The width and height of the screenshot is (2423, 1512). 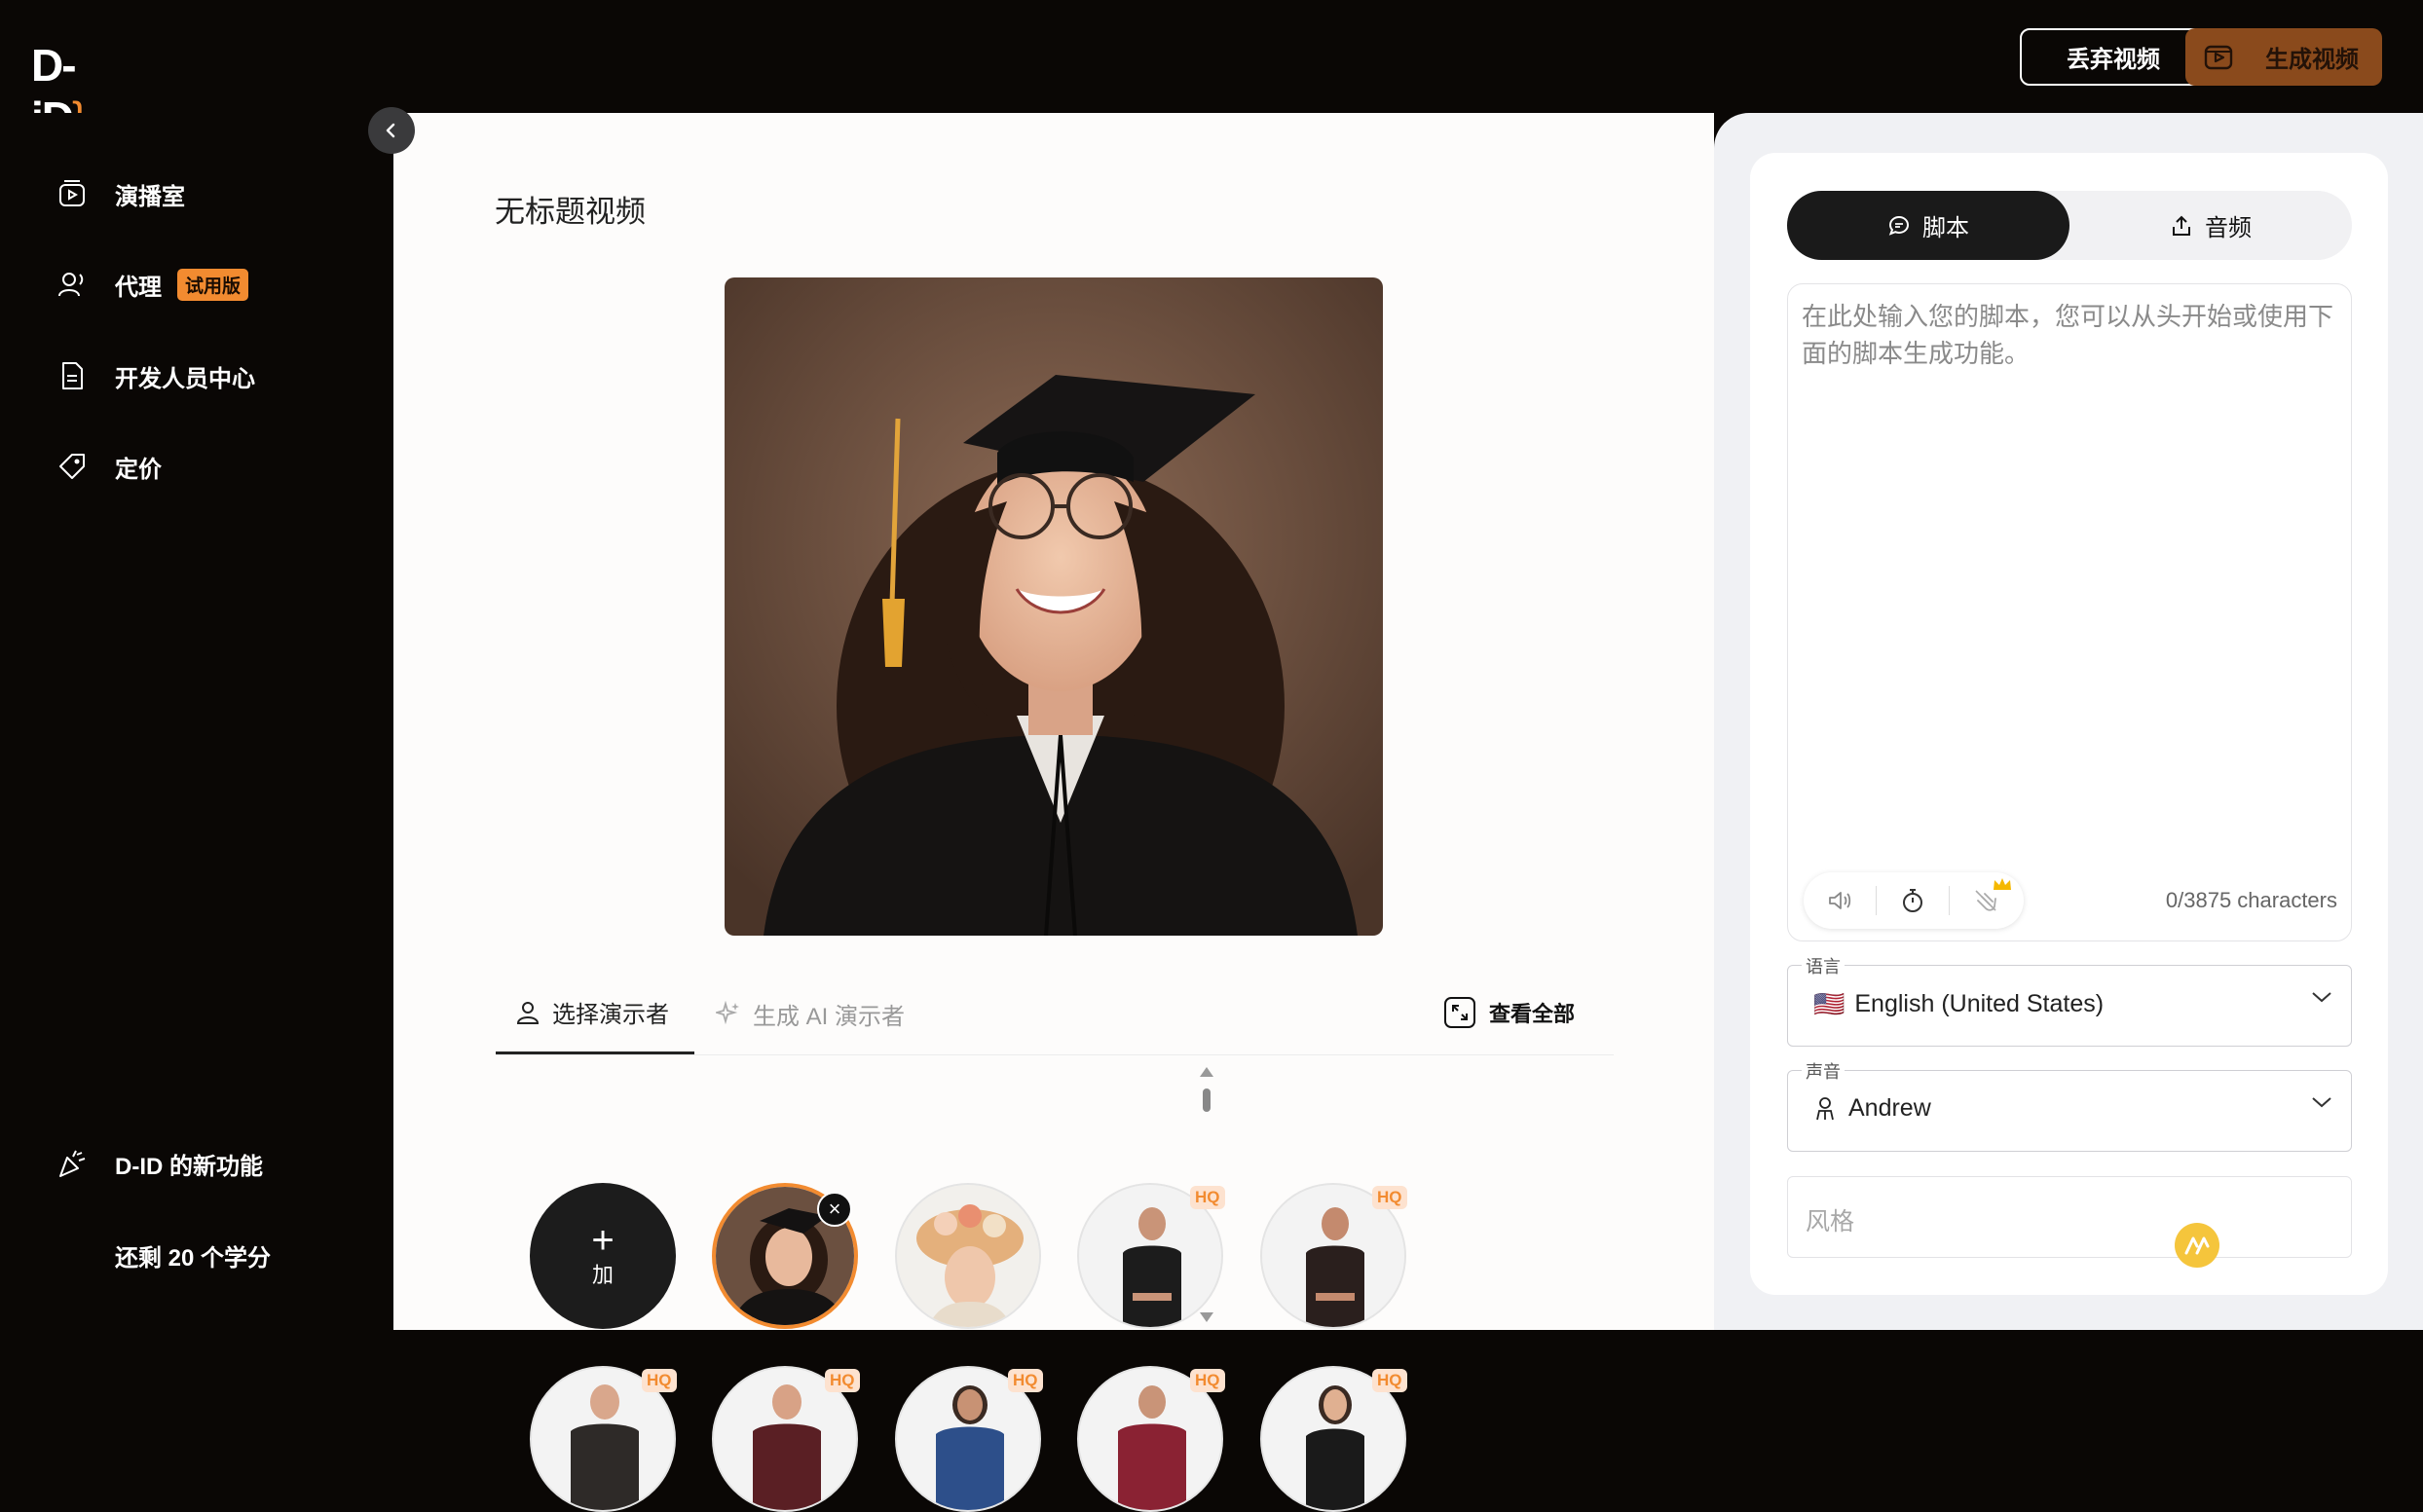 I want to click on chat-bubble-icon, so click(x=1899, y=225).